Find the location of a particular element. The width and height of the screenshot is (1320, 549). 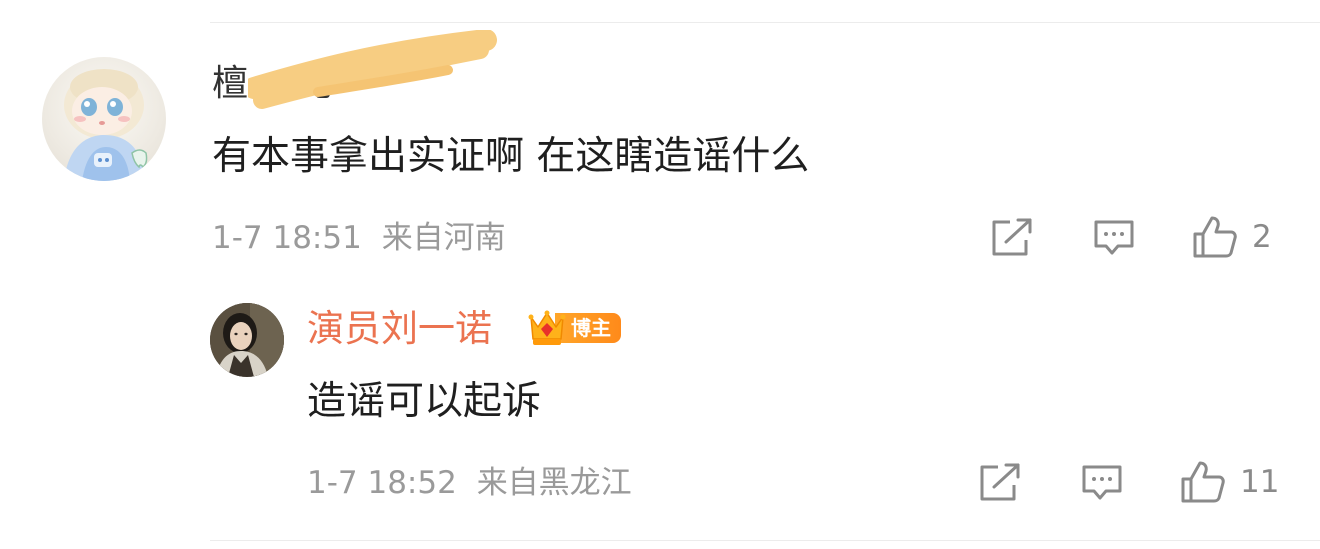

commenter-avatar is located at coordinates (104, 119).